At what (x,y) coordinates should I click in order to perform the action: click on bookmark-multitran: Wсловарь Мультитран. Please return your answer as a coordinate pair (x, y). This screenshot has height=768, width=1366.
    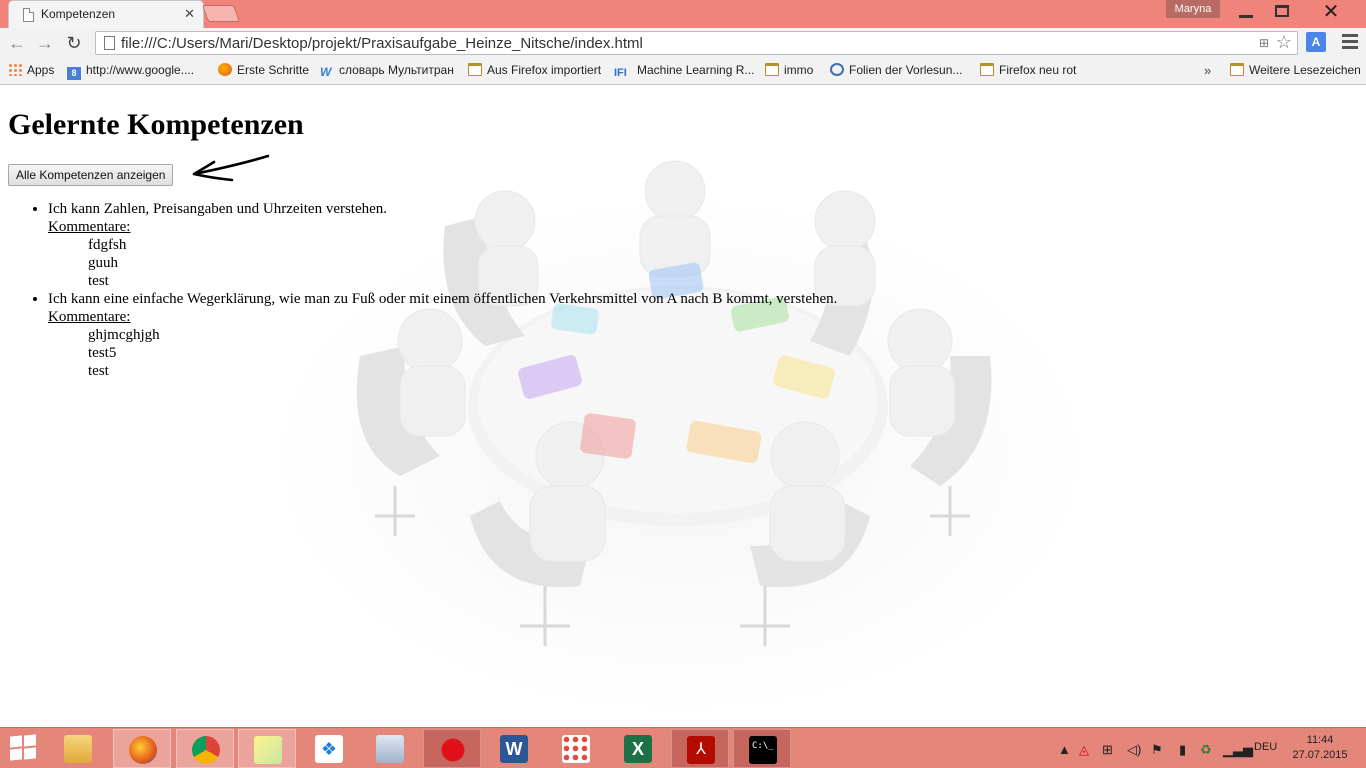
    Looking at the image, I should click on (387, 72).